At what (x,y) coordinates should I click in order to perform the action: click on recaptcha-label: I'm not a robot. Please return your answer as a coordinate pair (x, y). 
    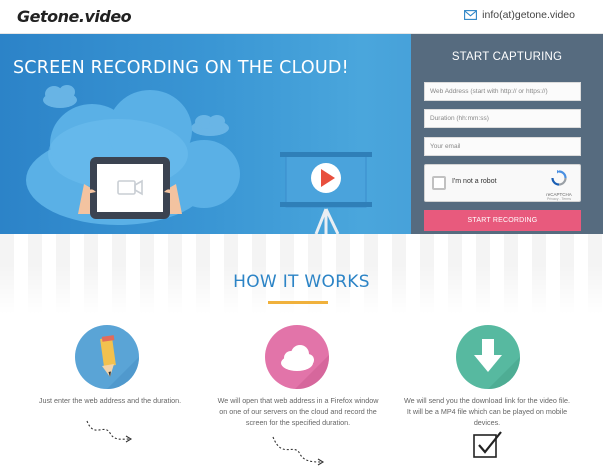
    Looking at the image, I should click on (474, 181).